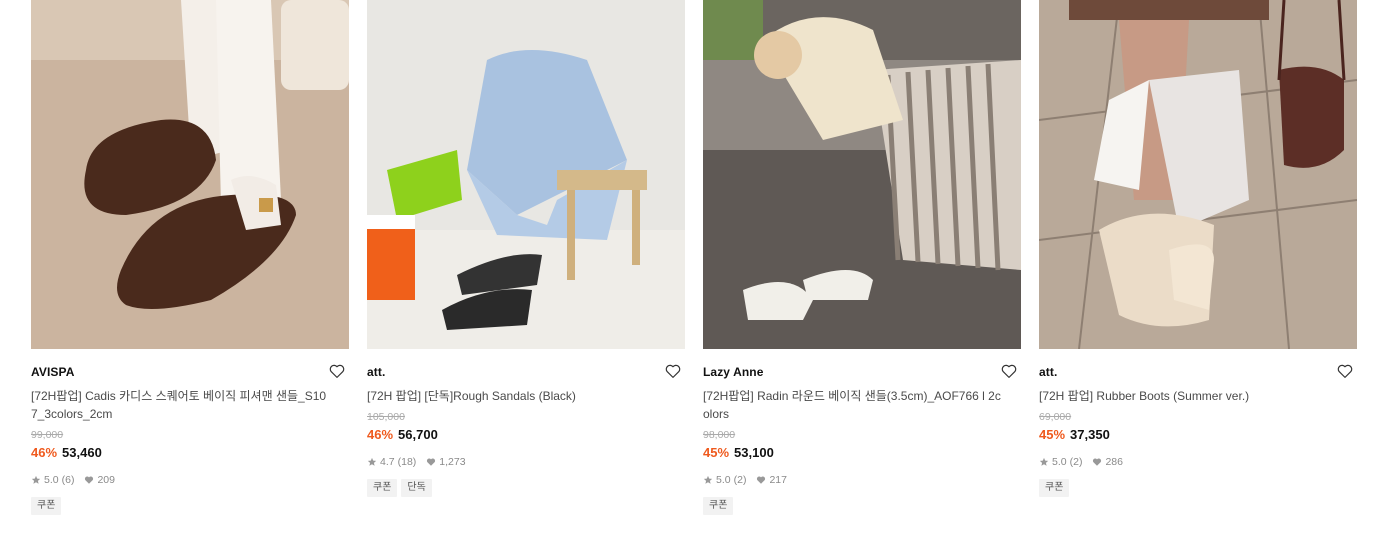 The width and height of the screenshot is (1373, 536). Describe the element at coordinates (47, 435) in the screenshot. I see `original-price: 99,000` at that location.